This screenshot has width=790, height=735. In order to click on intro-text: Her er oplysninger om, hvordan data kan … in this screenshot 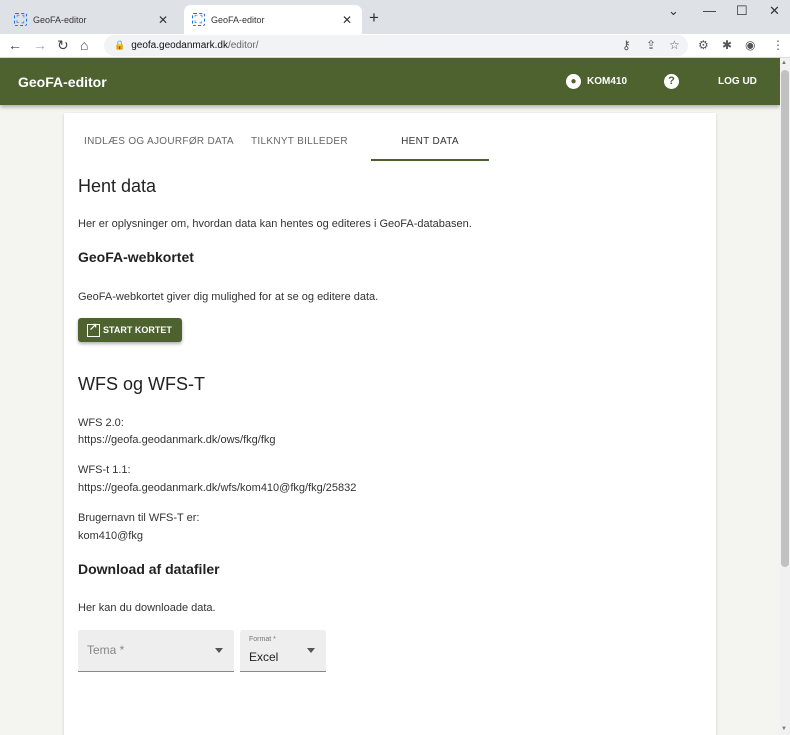, I will do `click(275, 224)`.